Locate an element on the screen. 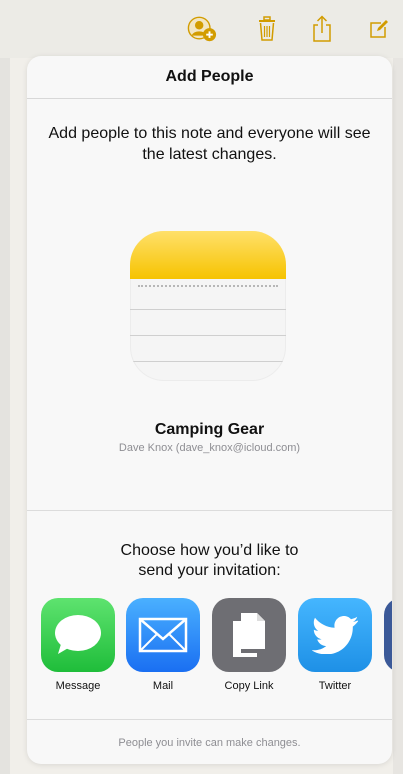  share-option-label: Mail is located at coordinates (163, 686).